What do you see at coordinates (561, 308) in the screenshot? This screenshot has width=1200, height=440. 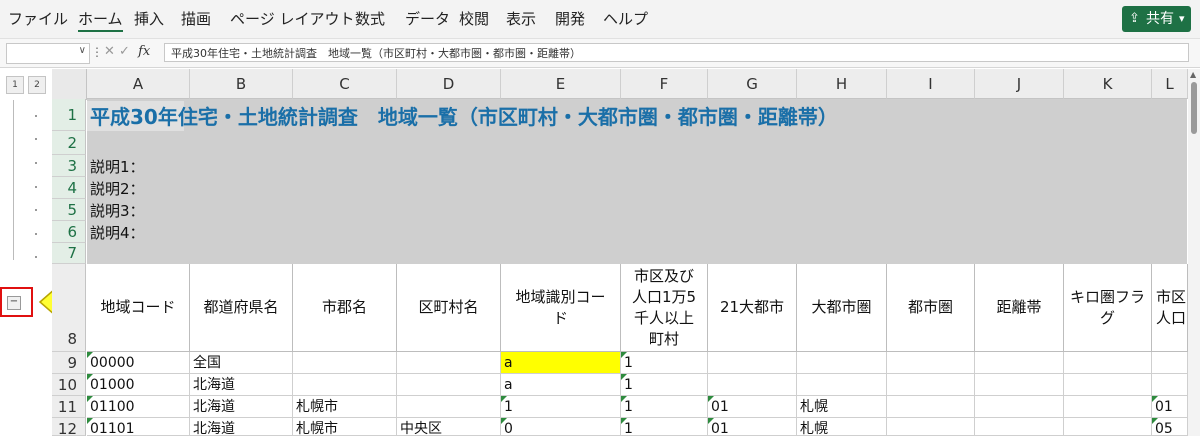 I see `header-cell-region-id-code: 地域識別コード` at bounding box center [561, 308].